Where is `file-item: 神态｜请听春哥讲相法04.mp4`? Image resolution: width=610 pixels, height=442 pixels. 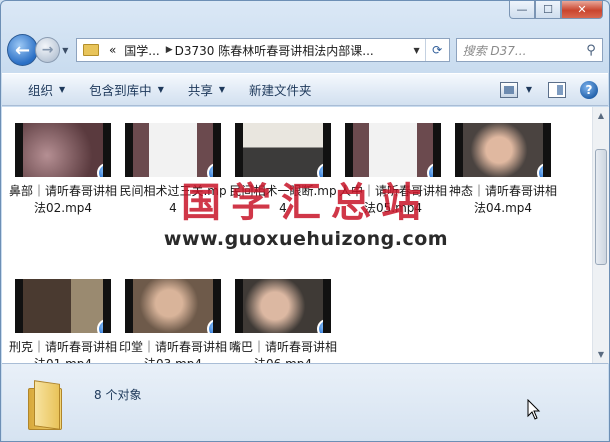
file-item: 神态｜请听春哥讲相法04.mp4 is located at coordinates (503, 170).